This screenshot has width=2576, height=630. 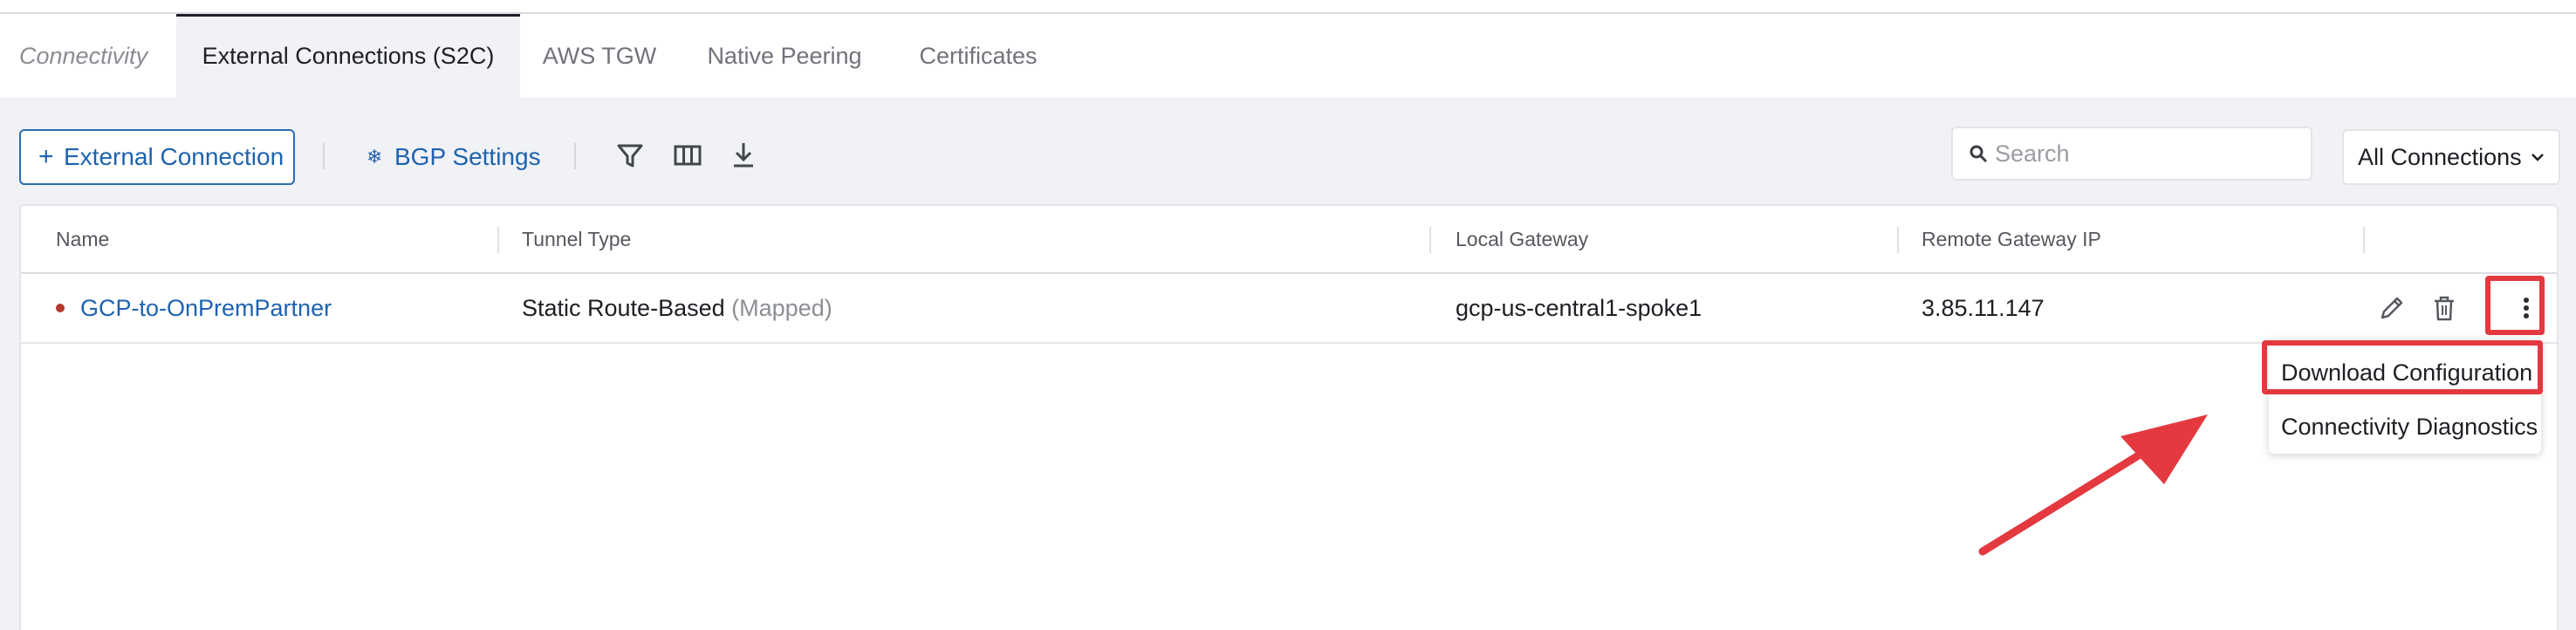 What do you see at coordinates (1288, 7) in the screenshot?
I see `top-strip` at bounding box center [1288, 7].